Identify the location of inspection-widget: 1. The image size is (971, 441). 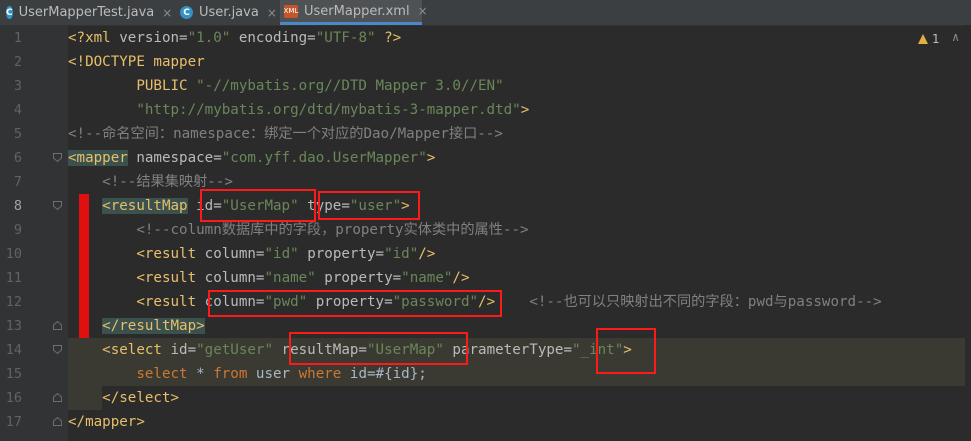
(929, 39).